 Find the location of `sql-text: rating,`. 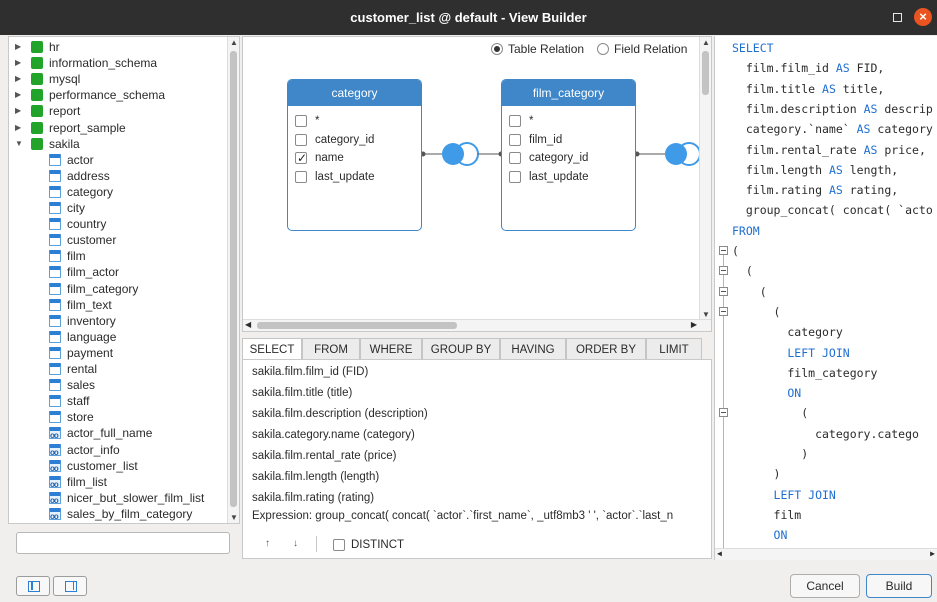

sql-text: rating, is located at coordinates (870, 190).